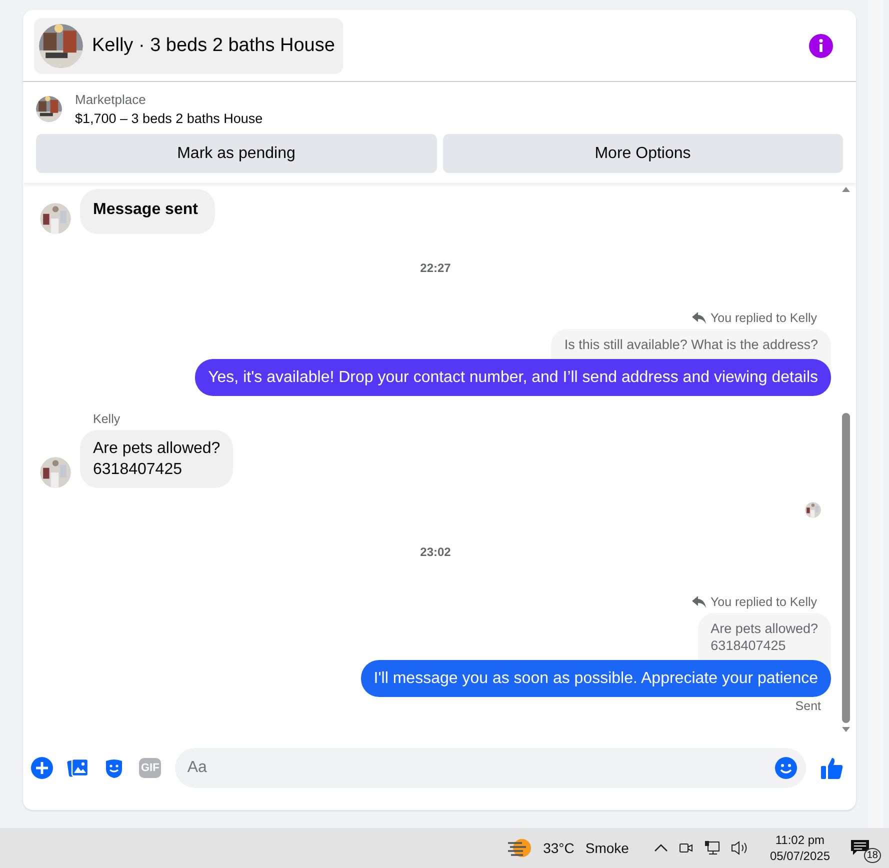 The width and height of the screenshot is (889, 868). Describe the element at coordinates (147, 211) in the screenshot. I see `message-bubble: Message sent` at that location.